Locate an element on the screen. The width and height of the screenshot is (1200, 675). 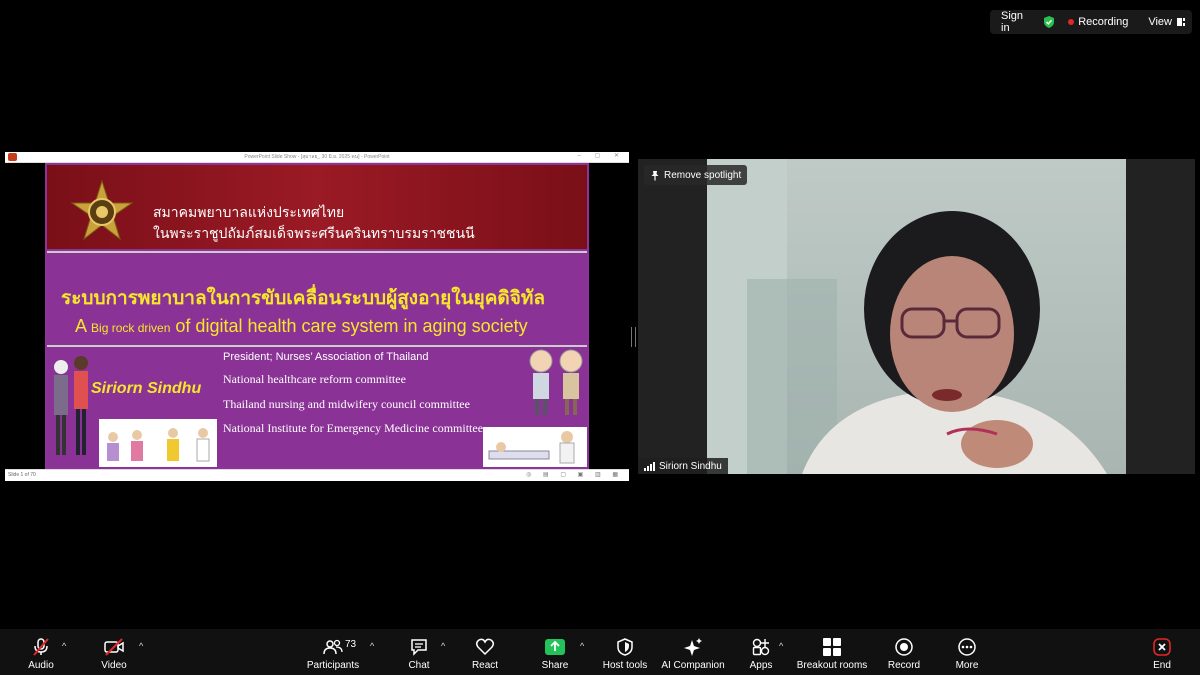
slide-indicator: Slide 1 of 70 is located at coordinates (22, 475).